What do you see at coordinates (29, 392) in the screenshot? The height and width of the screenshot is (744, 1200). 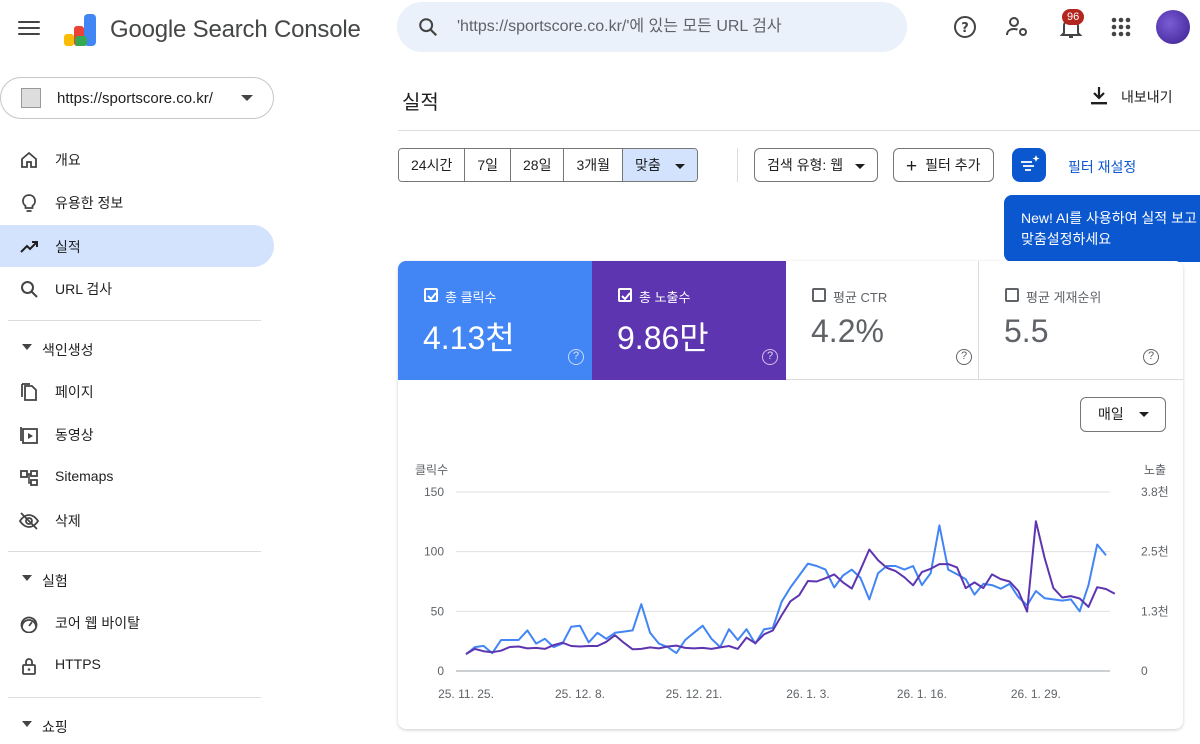 I see `pages-icon` at bounding box center [29, 392].